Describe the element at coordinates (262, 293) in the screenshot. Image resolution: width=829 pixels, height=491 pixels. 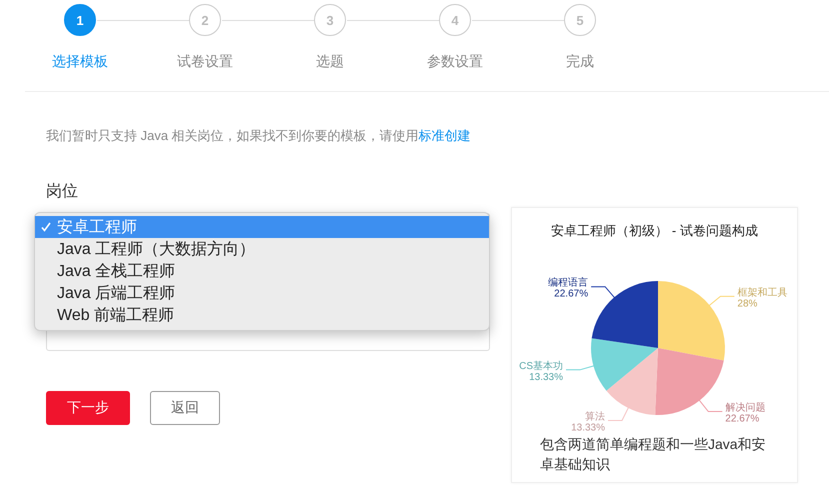
I see `dropdown-option: Java 后端工程师` at that location.